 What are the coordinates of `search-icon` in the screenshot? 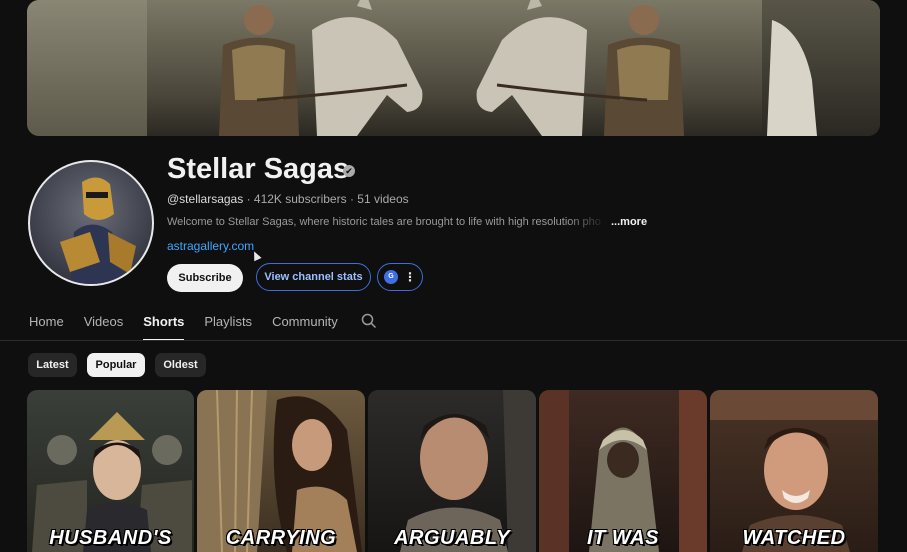 It's located at (369, 321).